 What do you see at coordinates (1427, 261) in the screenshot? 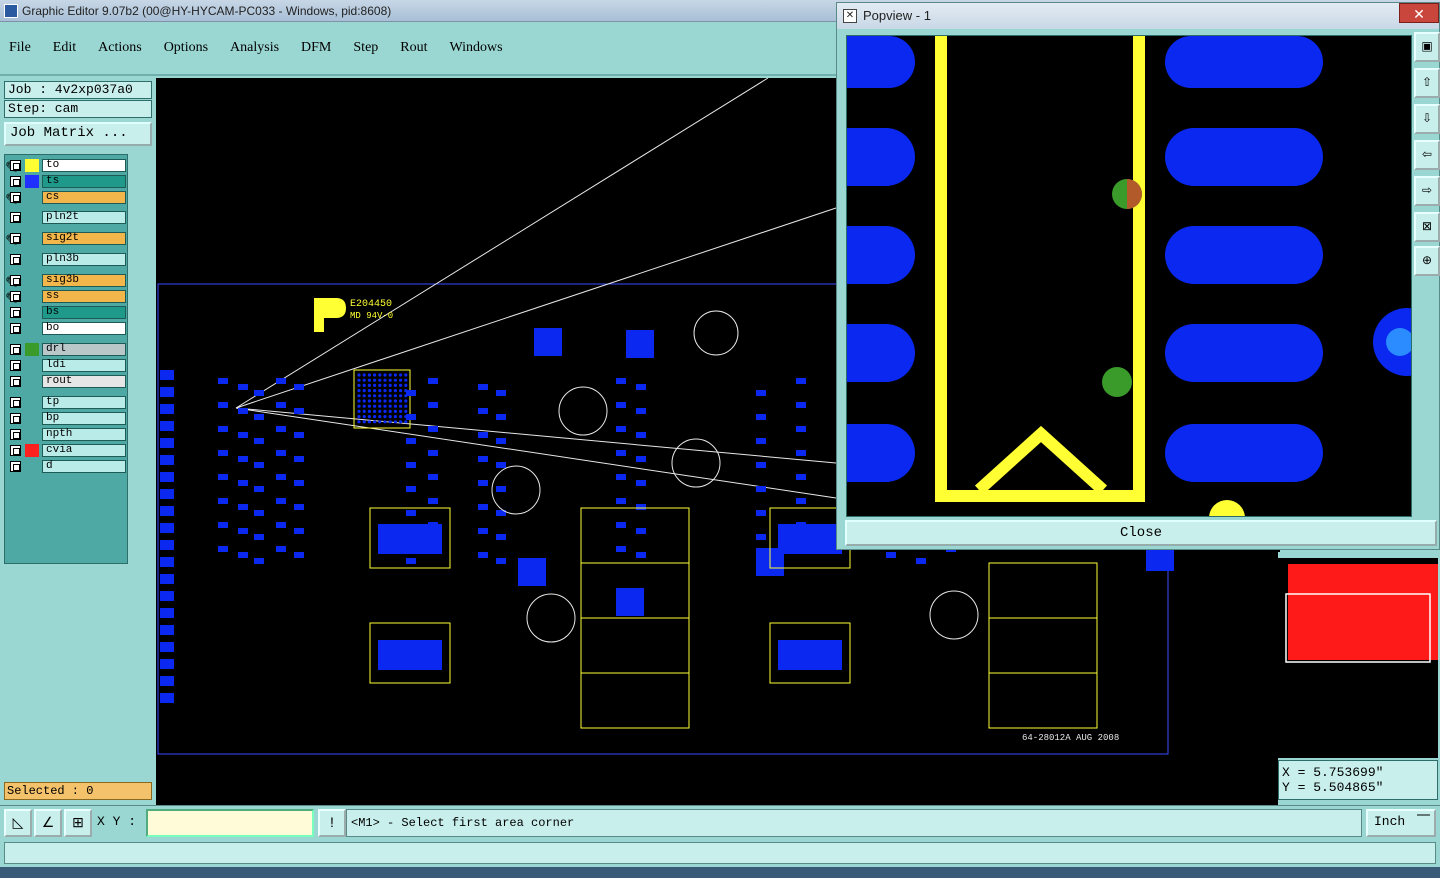
I see `zoom-home-icon: ⊕` at bounding box center [1427, 261].